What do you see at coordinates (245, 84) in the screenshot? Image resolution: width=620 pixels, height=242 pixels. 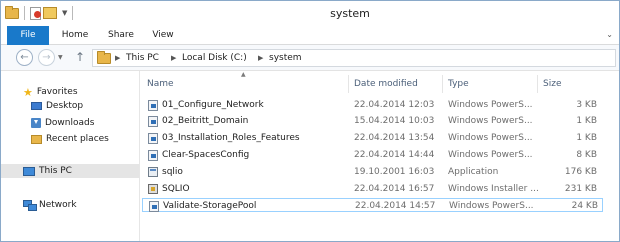 I see `column-header-name: Name` at bounding box center [245, 84].